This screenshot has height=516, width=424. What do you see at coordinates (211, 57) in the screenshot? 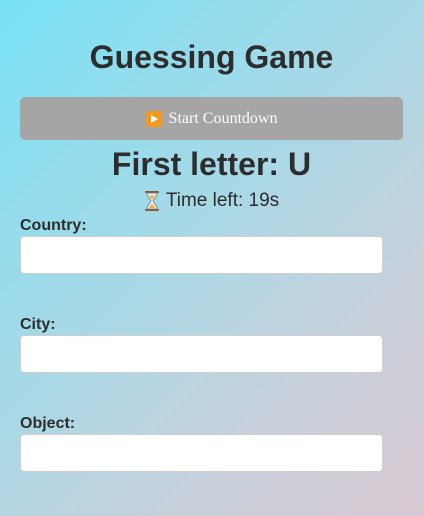
I see `page-title: Guessing Game` at bounding box center [211, 57].